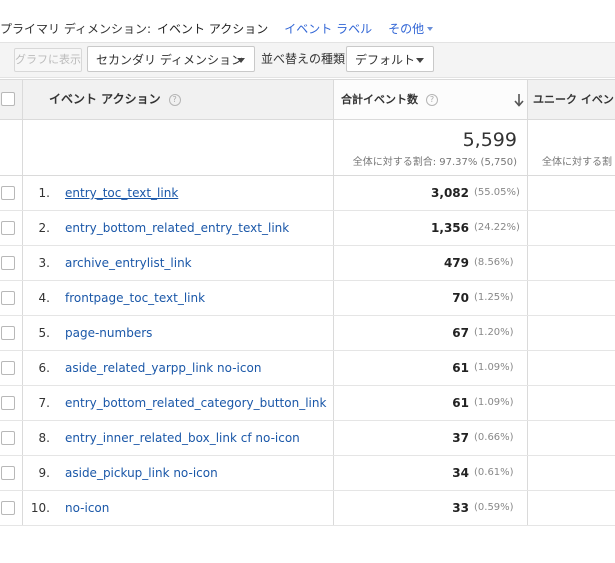  I want to click on total-events-share: (0.59%), so click(494, 507).